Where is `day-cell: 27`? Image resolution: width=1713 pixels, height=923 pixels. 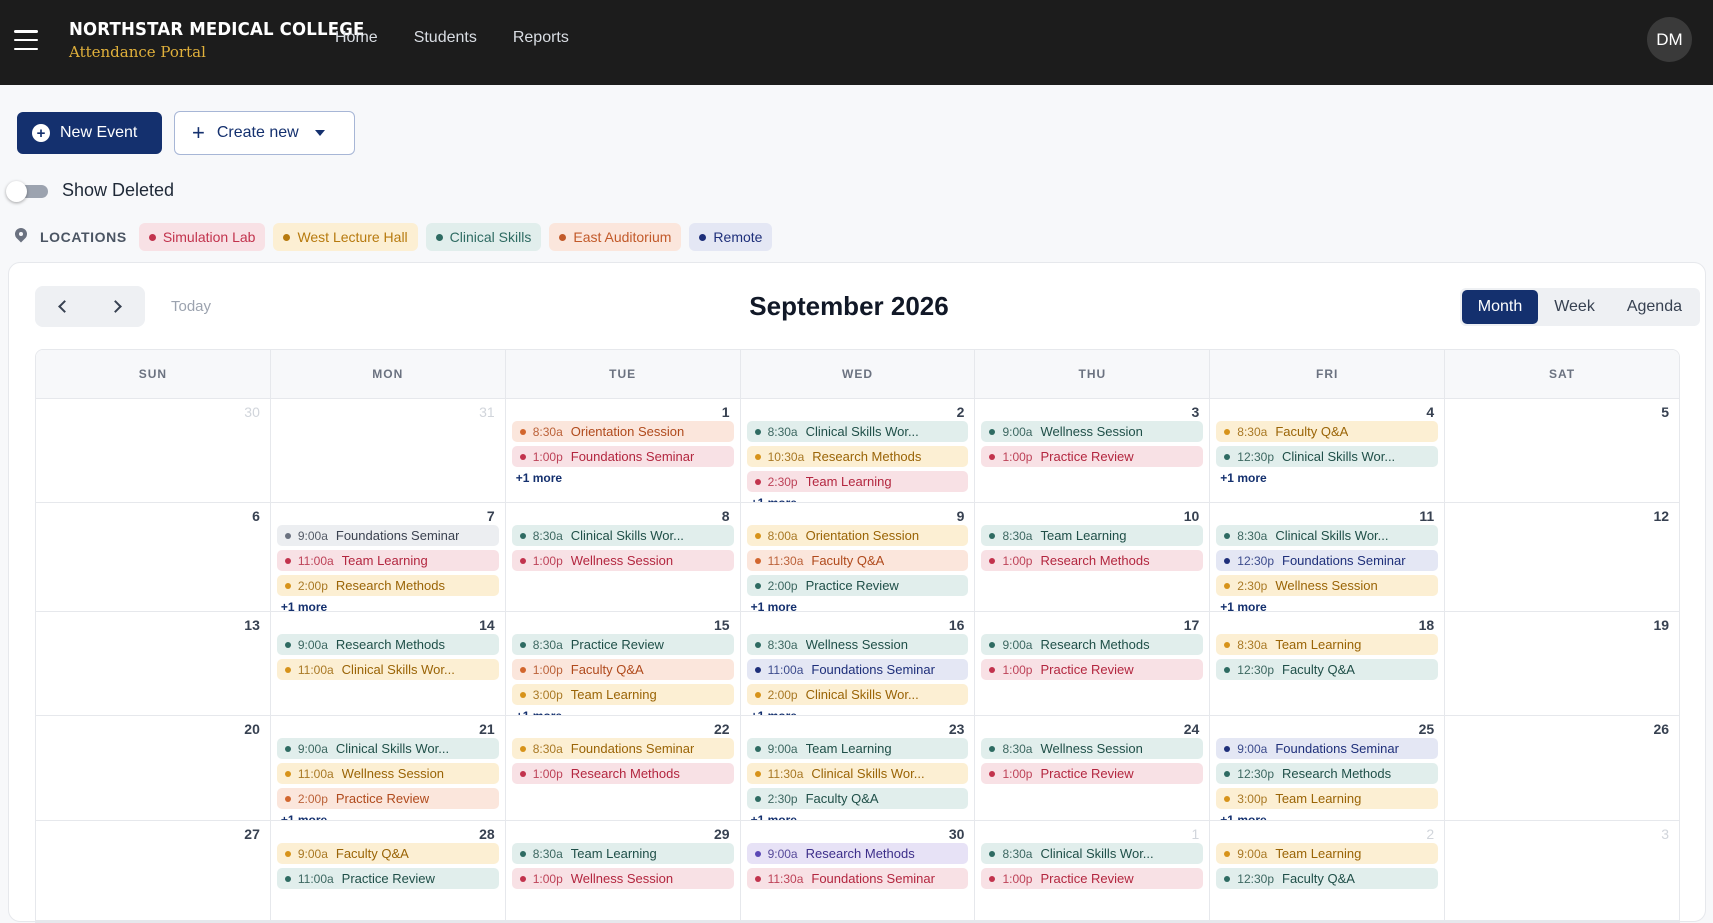 day-cell: 27 is located at coordinates (153, 870).